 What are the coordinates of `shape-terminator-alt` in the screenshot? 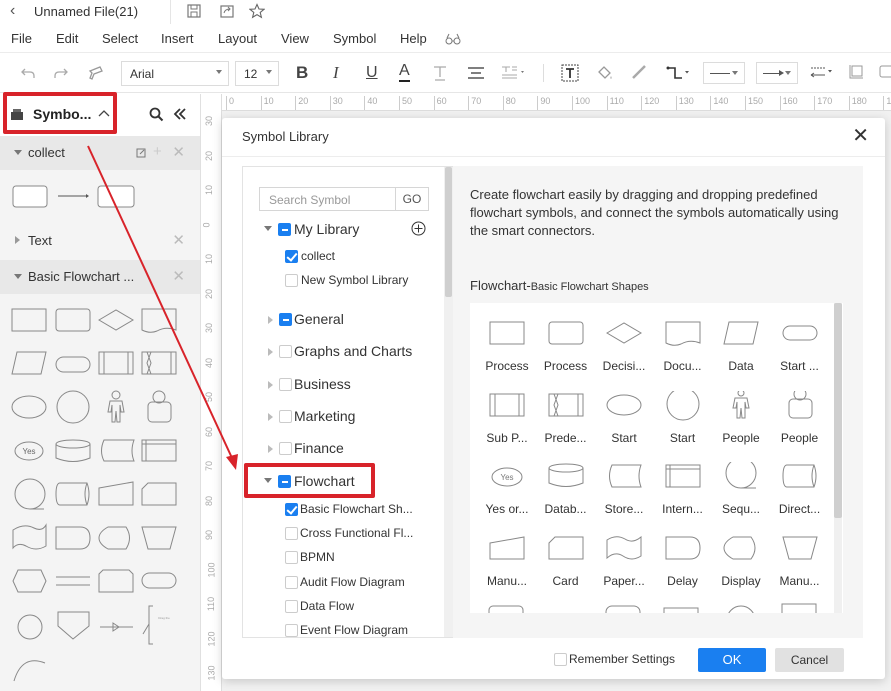 It's located at (159, 580).